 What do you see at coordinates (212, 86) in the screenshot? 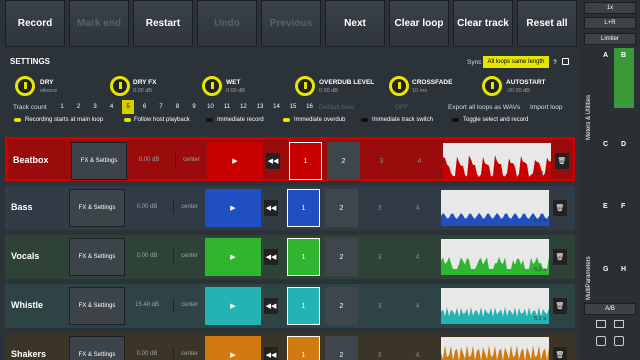
I see `wet-knob` at bounding box center [212, 86].